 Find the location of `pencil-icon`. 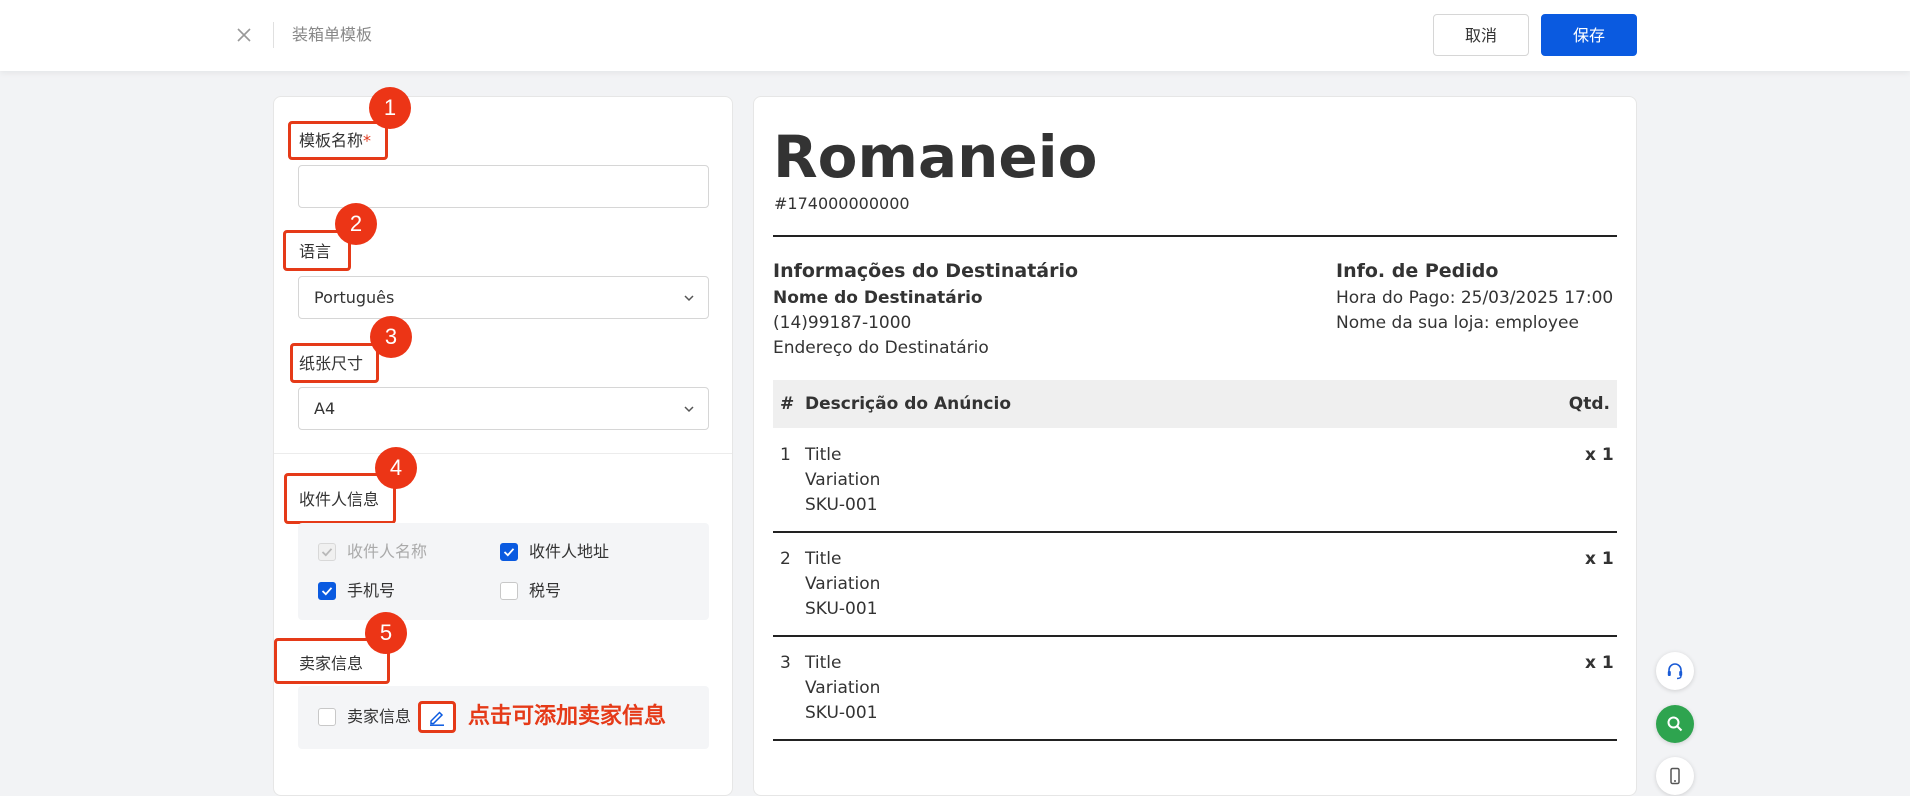

pencil-icon is located at coordinates (437, 718).